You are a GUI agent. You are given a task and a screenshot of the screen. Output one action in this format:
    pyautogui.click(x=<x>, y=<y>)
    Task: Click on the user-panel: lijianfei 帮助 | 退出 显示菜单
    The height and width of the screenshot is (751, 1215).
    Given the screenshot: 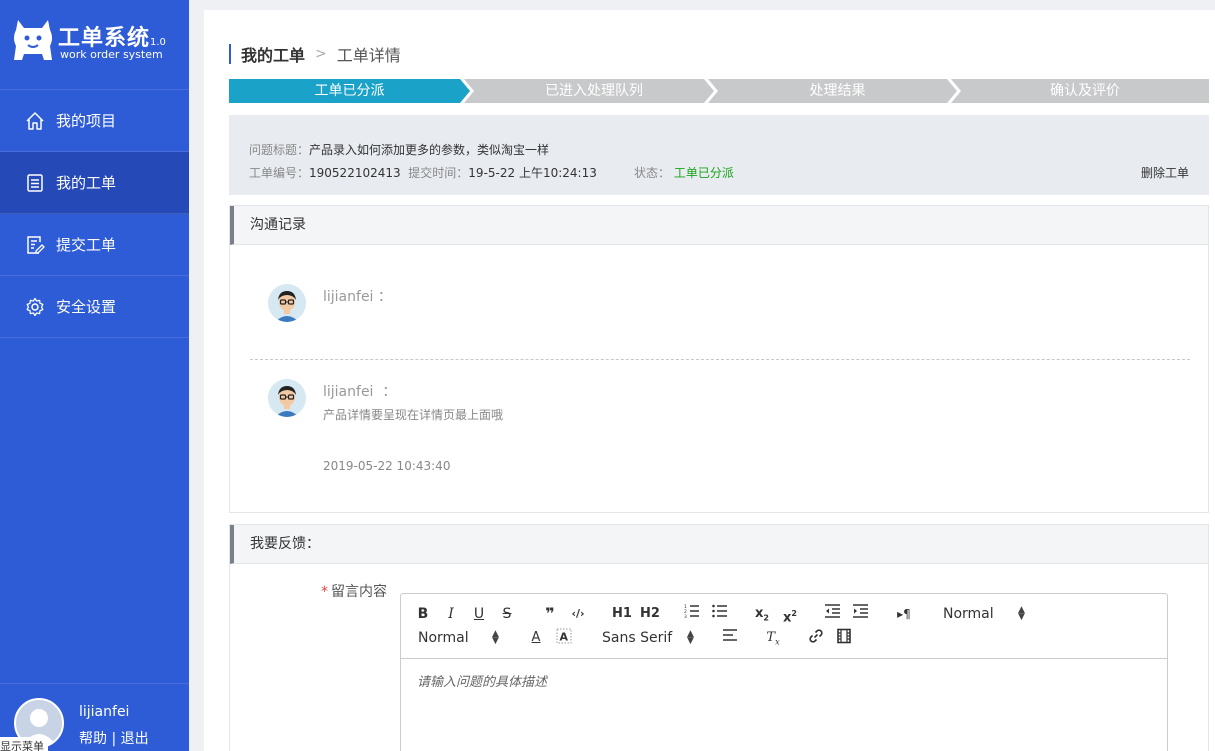 What is the action you would take?
    pyautogui.click(x=94, y=717)
    